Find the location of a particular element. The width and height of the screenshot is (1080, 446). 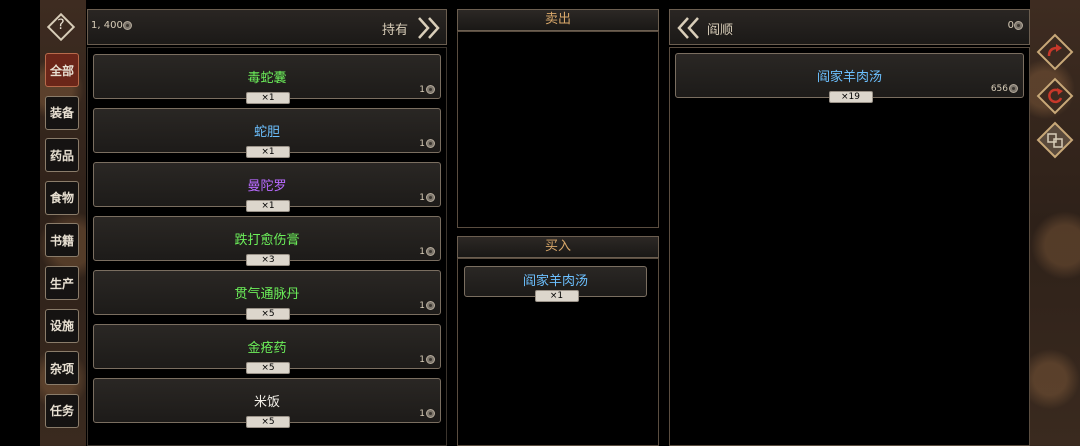

merchant-bar: 阎顺 0 is located at coordinates (849, 27).